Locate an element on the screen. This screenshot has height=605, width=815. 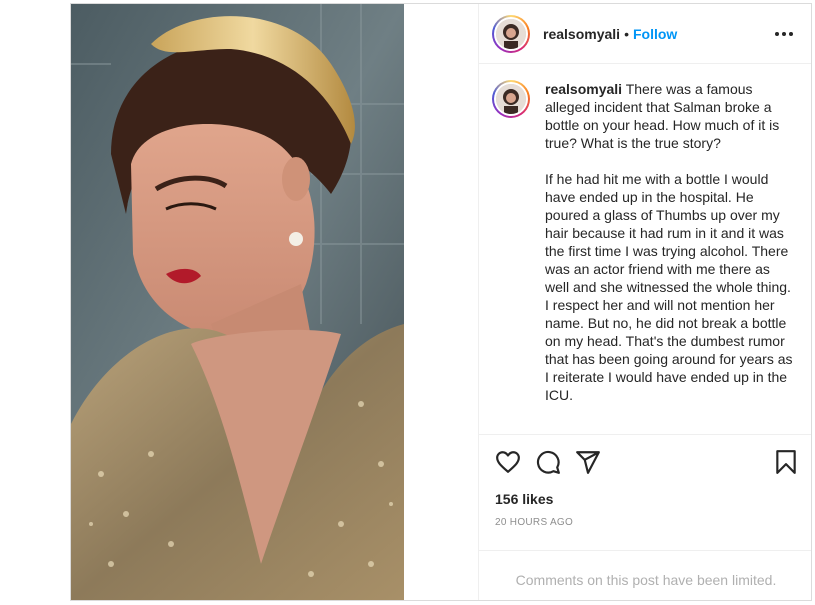
post-header: realsomyali • Follow is located at coordinates (645, 34).